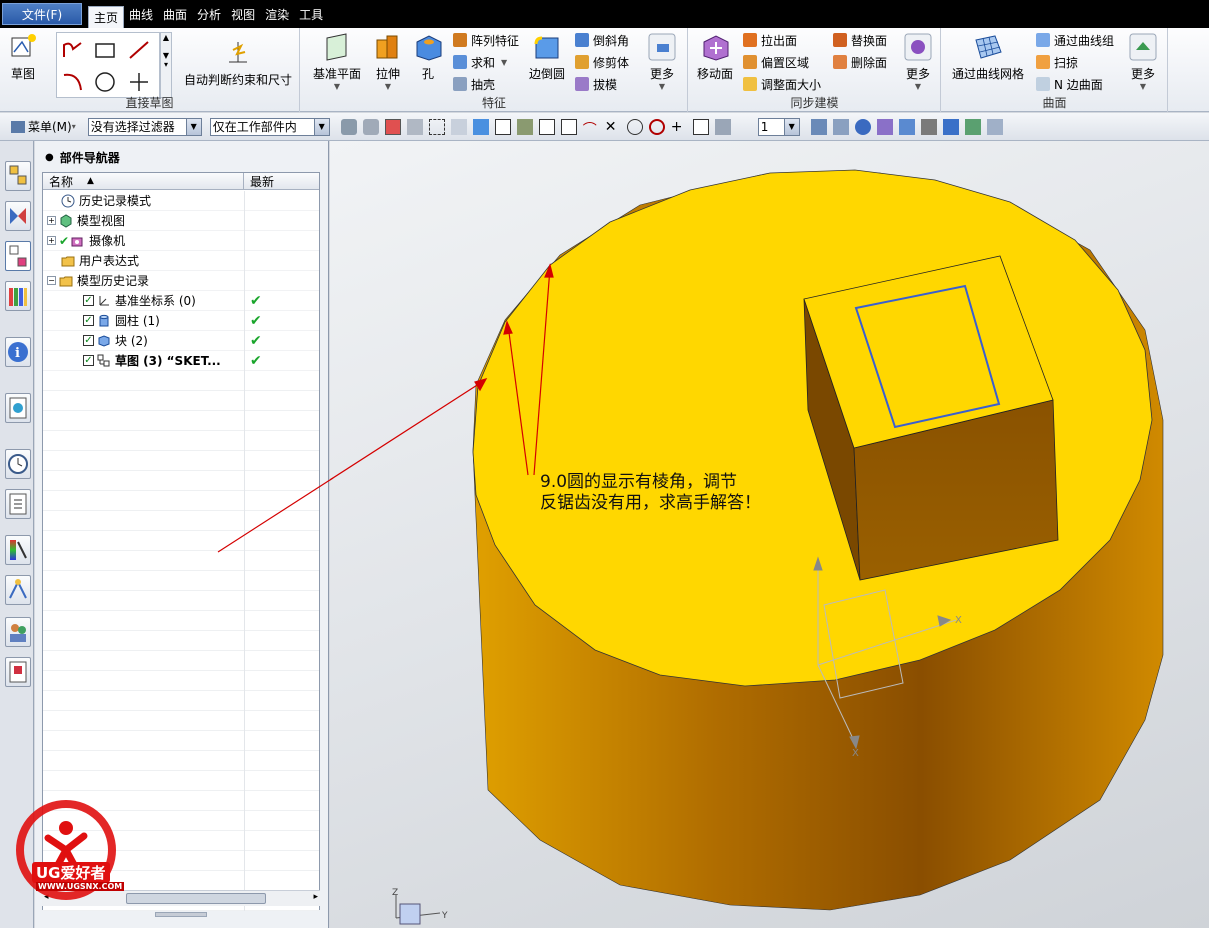 The height and width of the screenshot is (928, 1209). Describe the element at coordinates (196, 898) in the screenshot. I see `scroll-thumb` at that location.